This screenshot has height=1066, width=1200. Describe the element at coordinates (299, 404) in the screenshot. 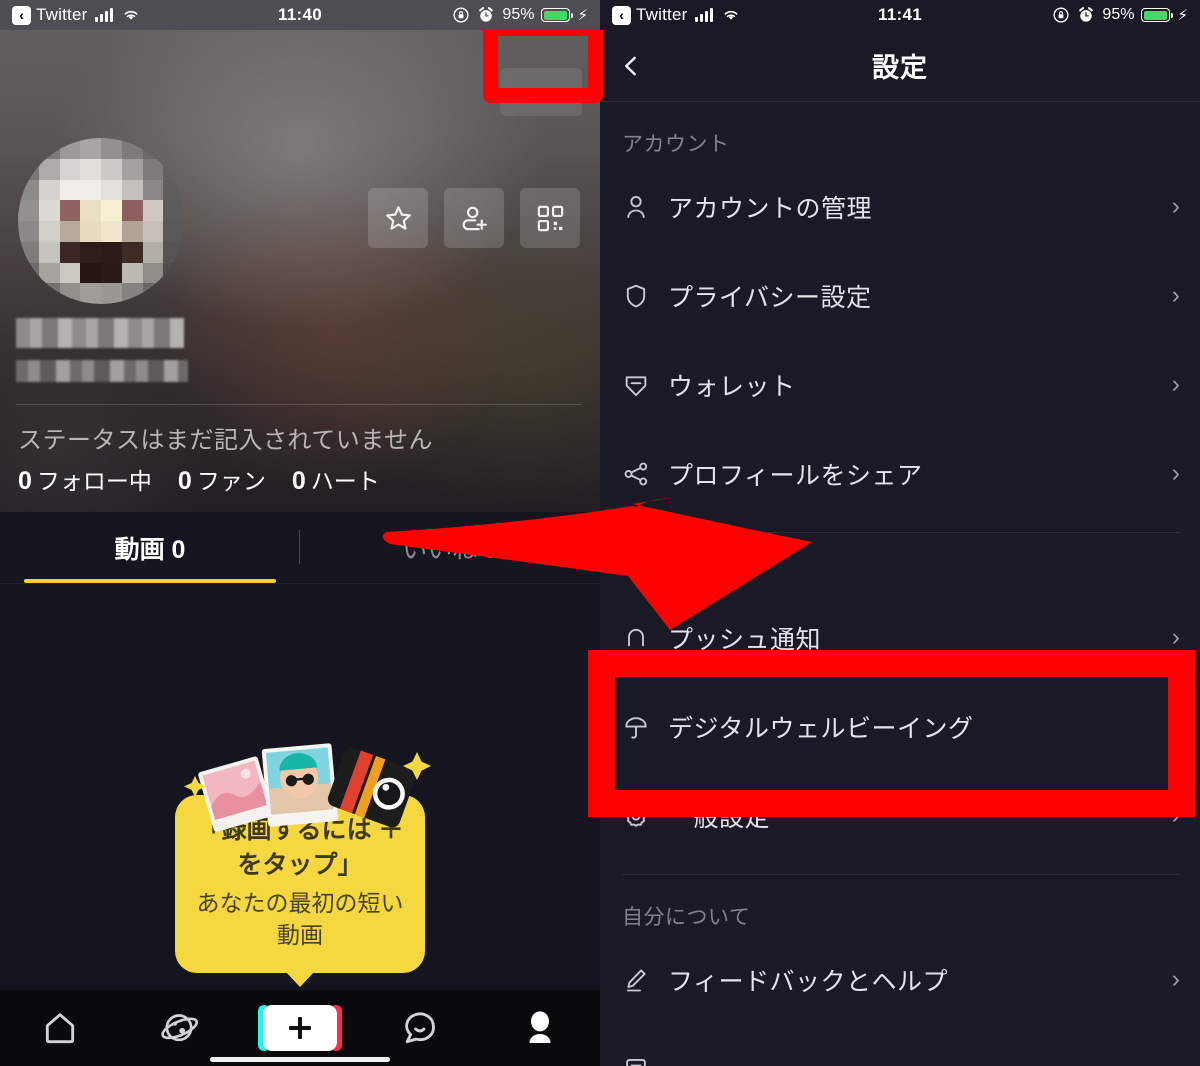

I see `profile-divider` at that location.